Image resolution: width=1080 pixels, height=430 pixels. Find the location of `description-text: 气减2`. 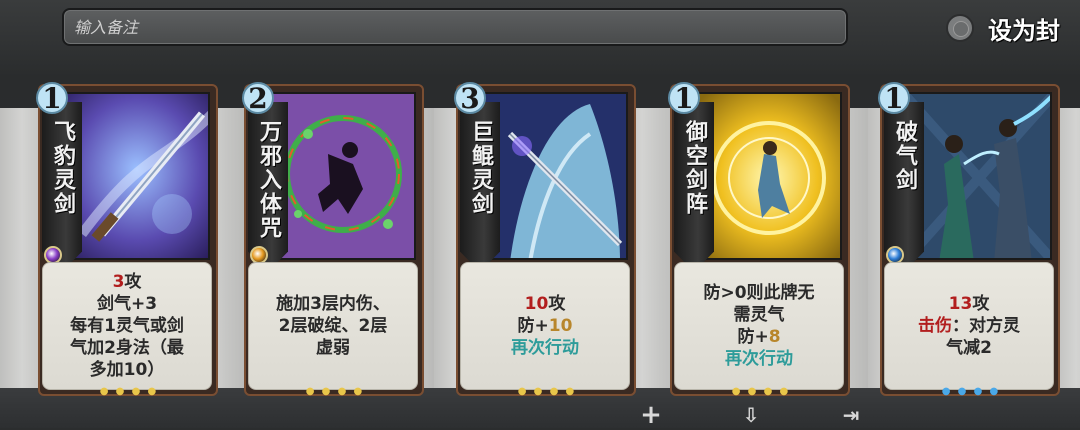

description-text: 气减2 is located at coordinates (969, 348).